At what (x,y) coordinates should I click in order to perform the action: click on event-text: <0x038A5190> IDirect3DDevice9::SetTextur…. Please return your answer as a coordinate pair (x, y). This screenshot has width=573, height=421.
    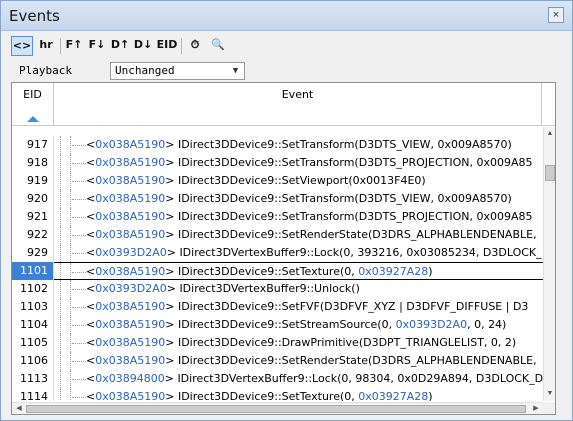
    Looking at the image, I should click on (298, 271).